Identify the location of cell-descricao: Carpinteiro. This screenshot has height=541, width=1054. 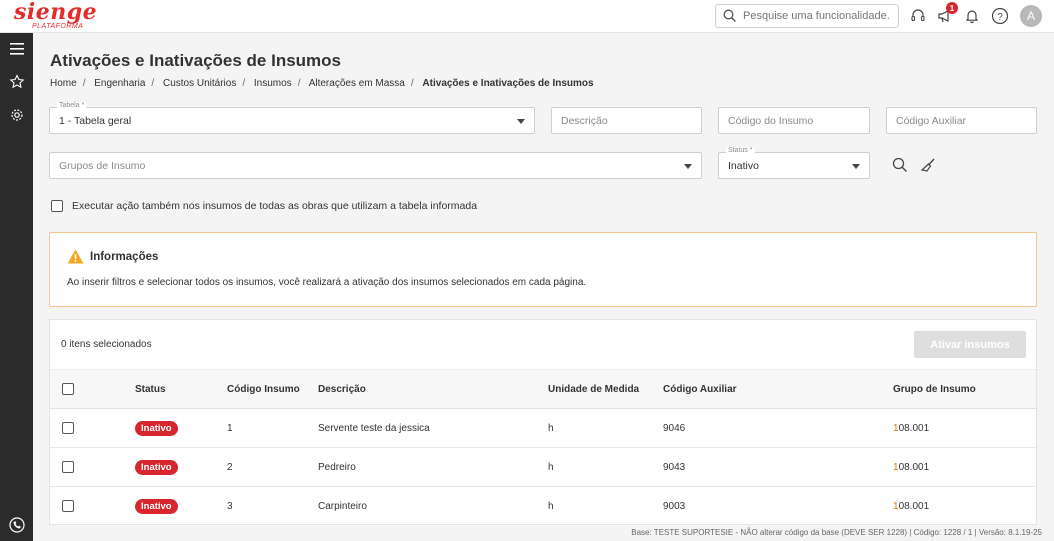
(342, 506).